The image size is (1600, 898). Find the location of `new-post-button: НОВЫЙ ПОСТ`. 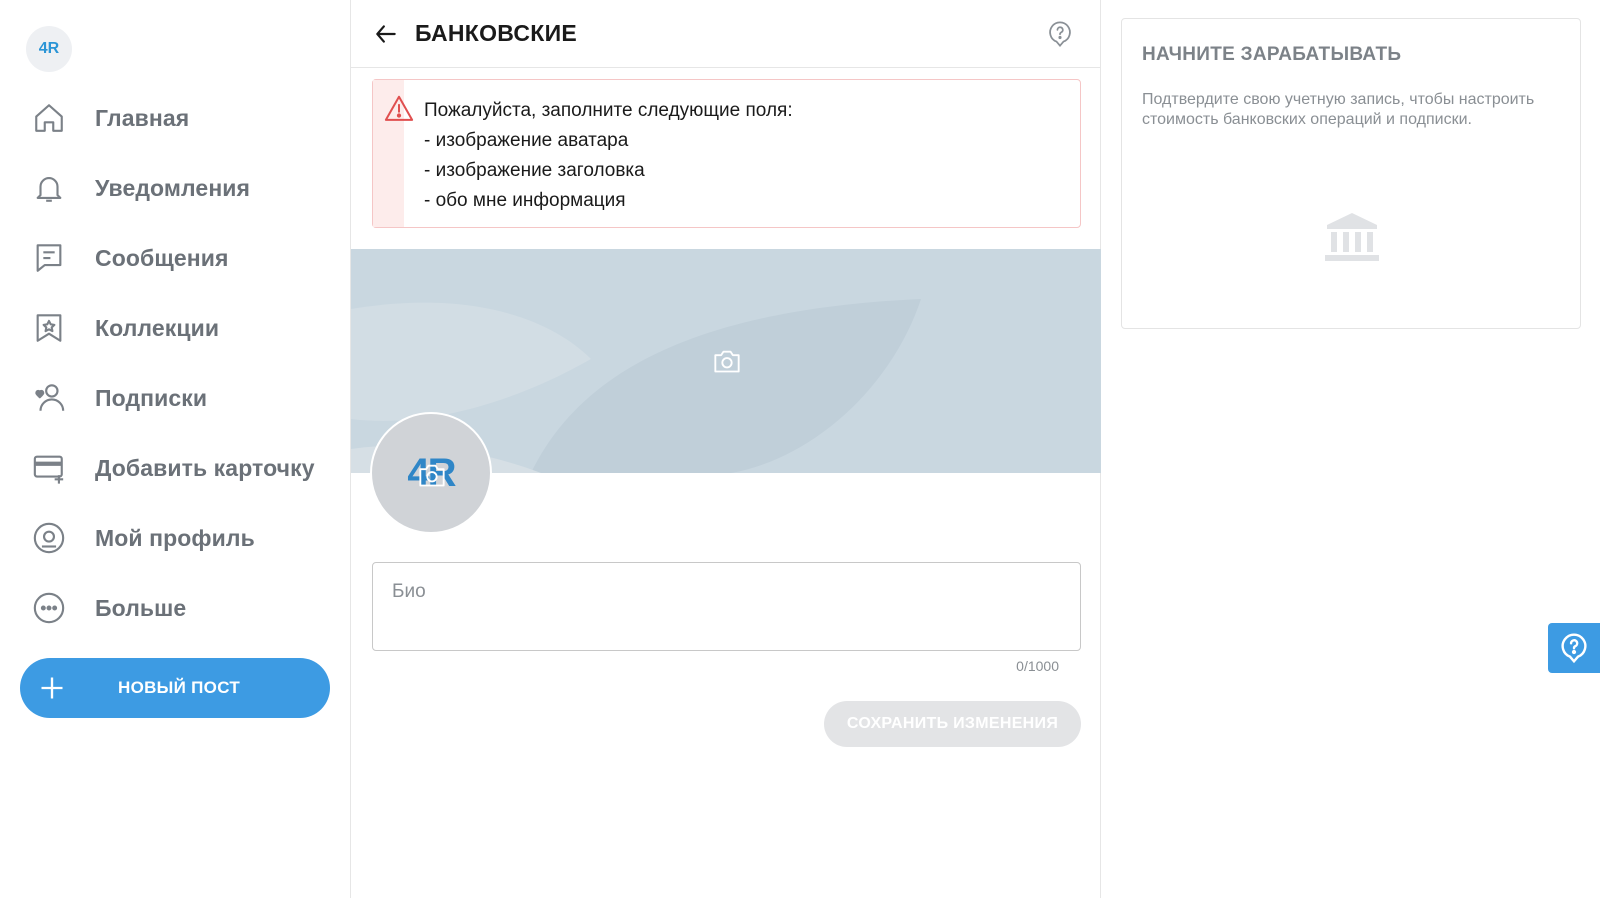

new-post-button: НОВЫЙ ПОСТ is located at coordinates (175, 688).